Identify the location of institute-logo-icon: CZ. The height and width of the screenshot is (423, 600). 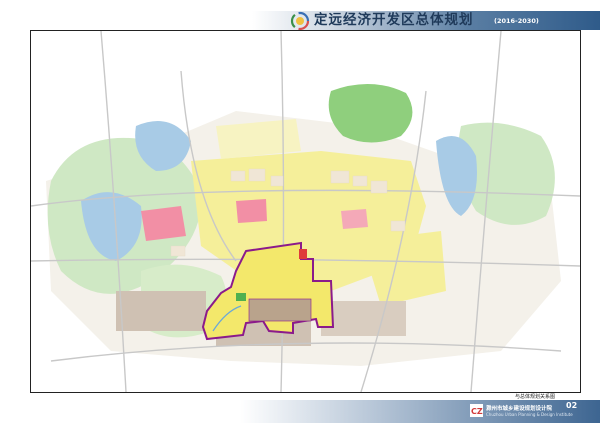
(476, 410).